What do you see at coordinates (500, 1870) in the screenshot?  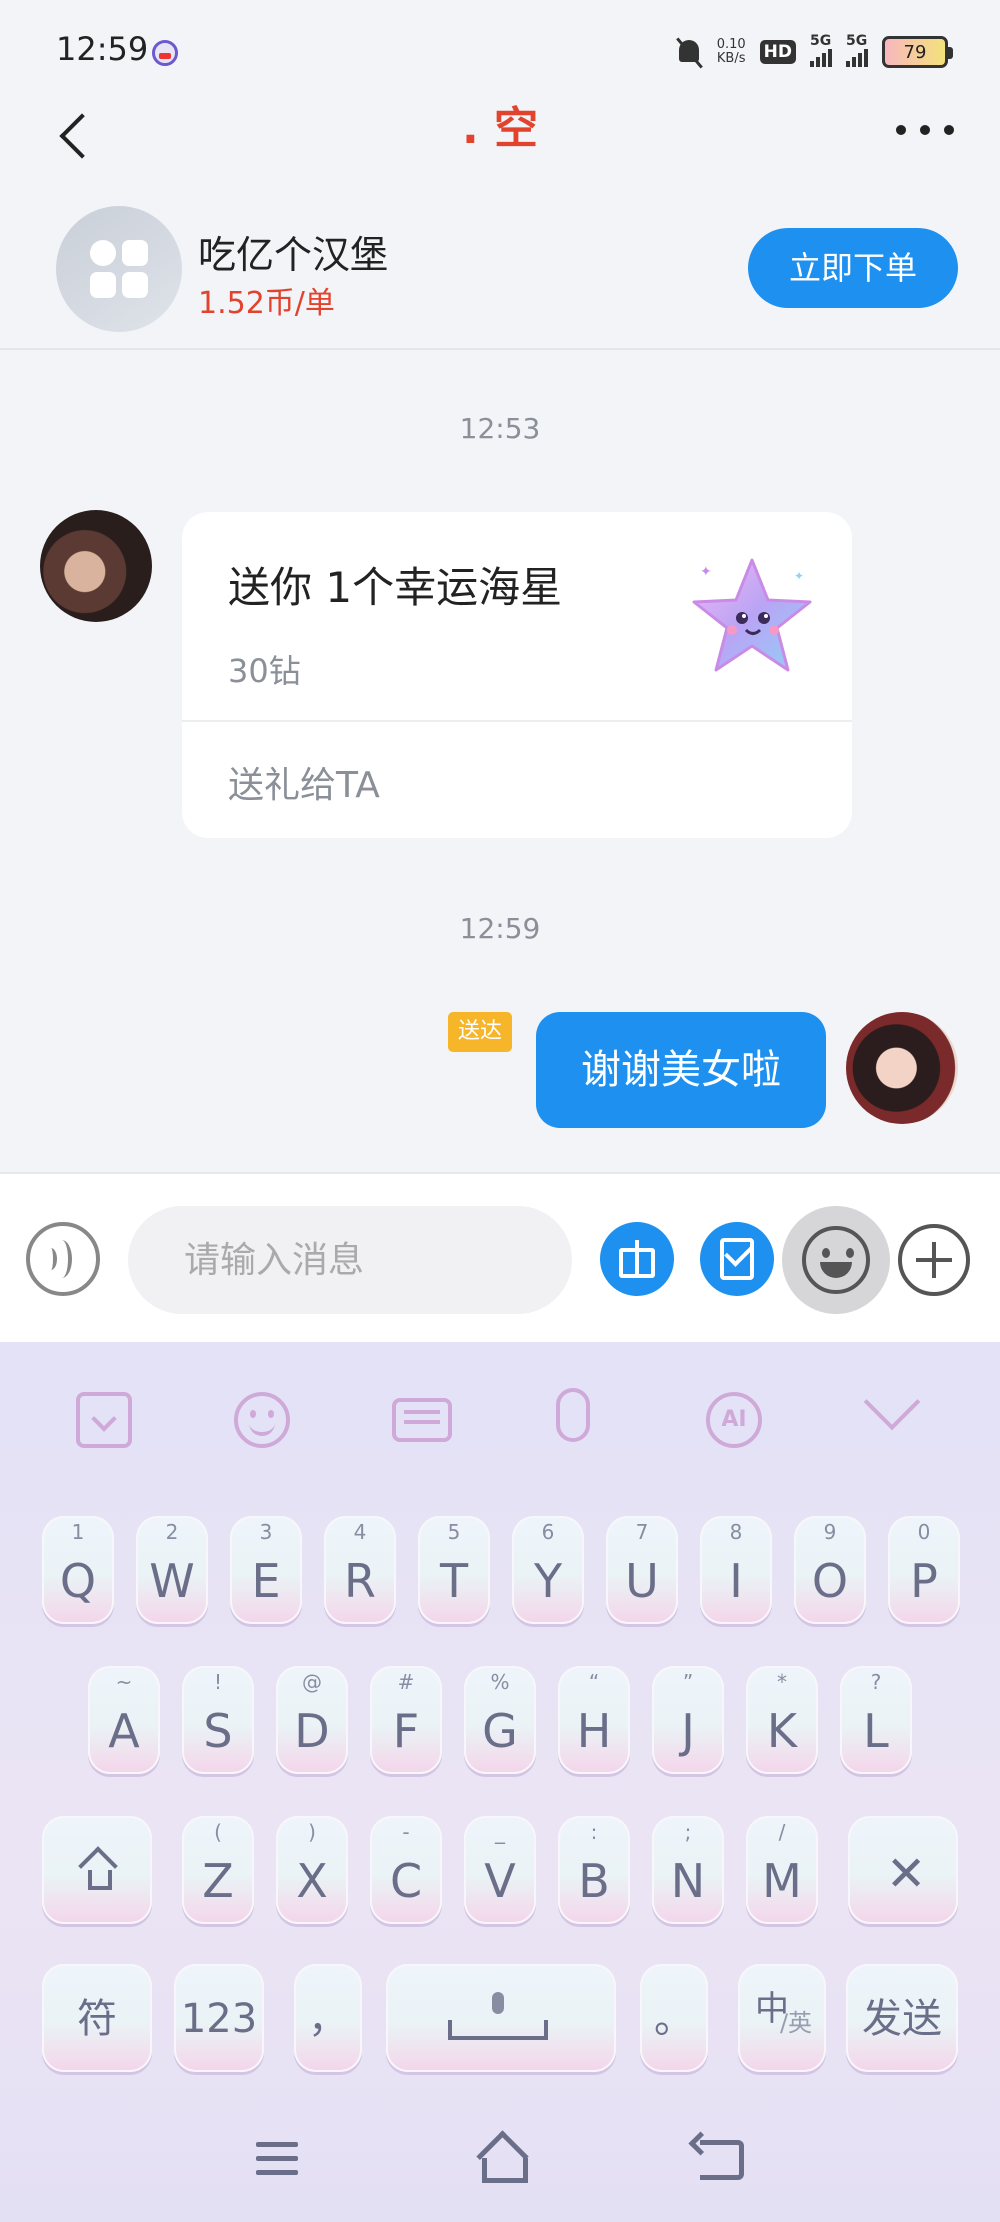 I see `key-v: _ V` at bounding box center [500, 1870].